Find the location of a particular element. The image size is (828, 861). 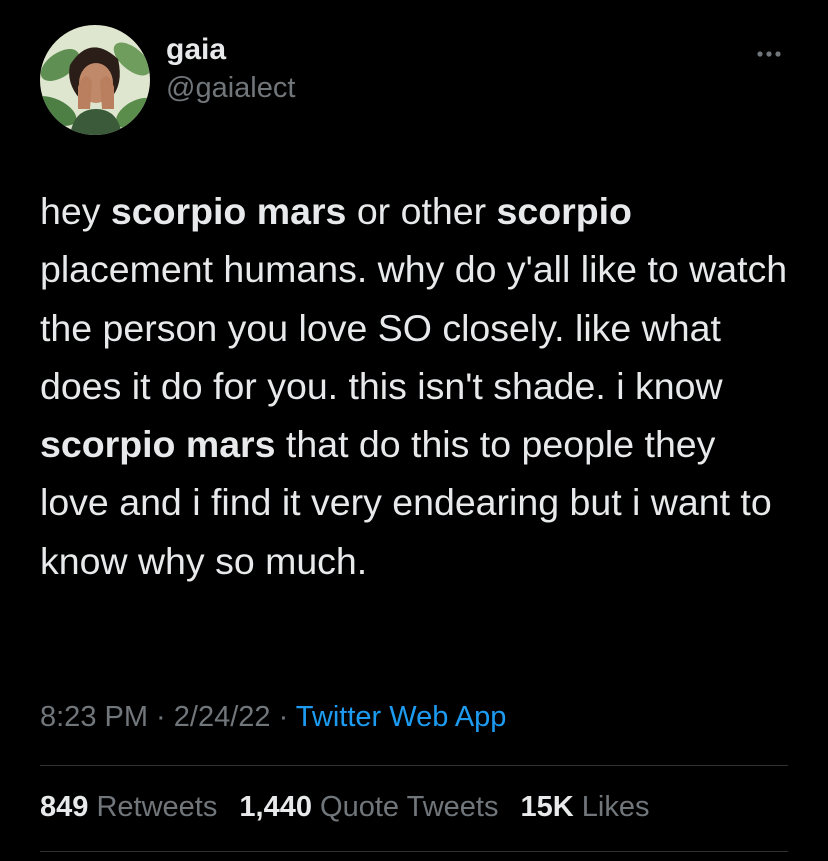

display-name: gaia is located at coordinates (230, 50).